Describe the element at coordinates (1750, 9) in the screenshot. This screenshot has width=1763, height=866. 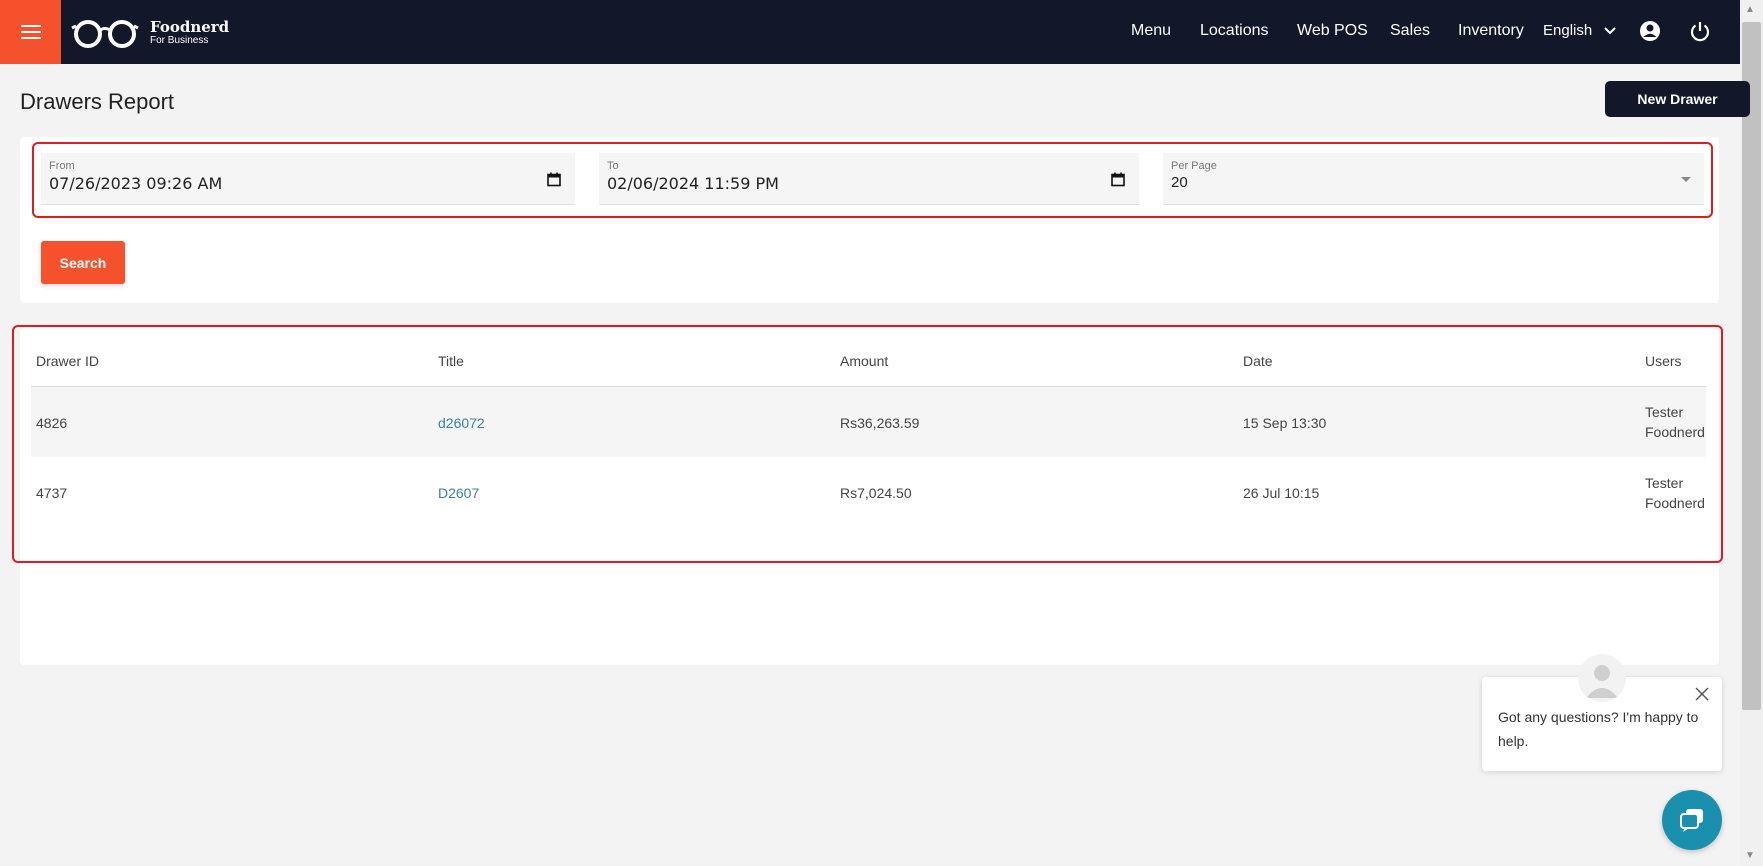
I see `scroll-up-arrow-icon: ▲` at that location.